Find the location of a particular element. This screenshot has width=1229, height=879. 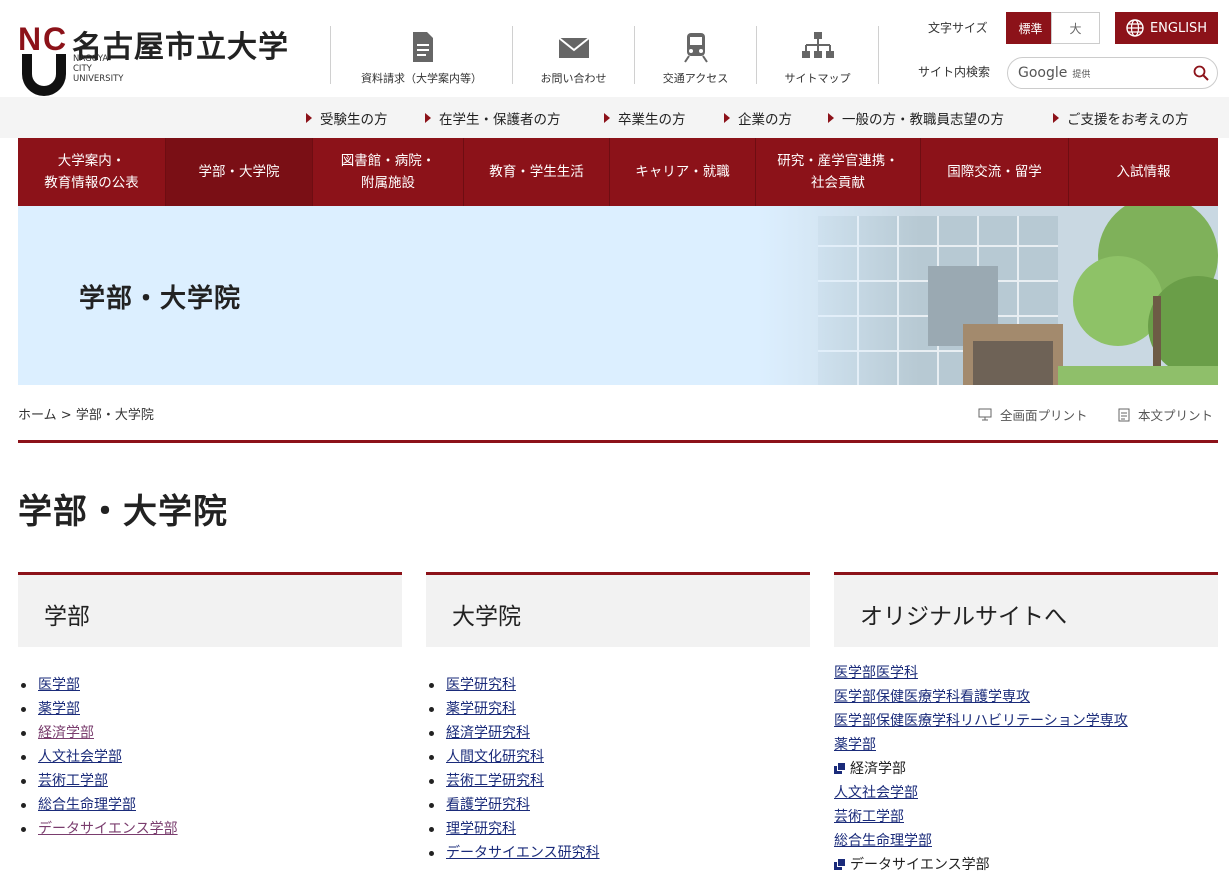

list-item: 医学部保健医療学科リハビリテーション学専攻 is located at coordinates (981, 721).